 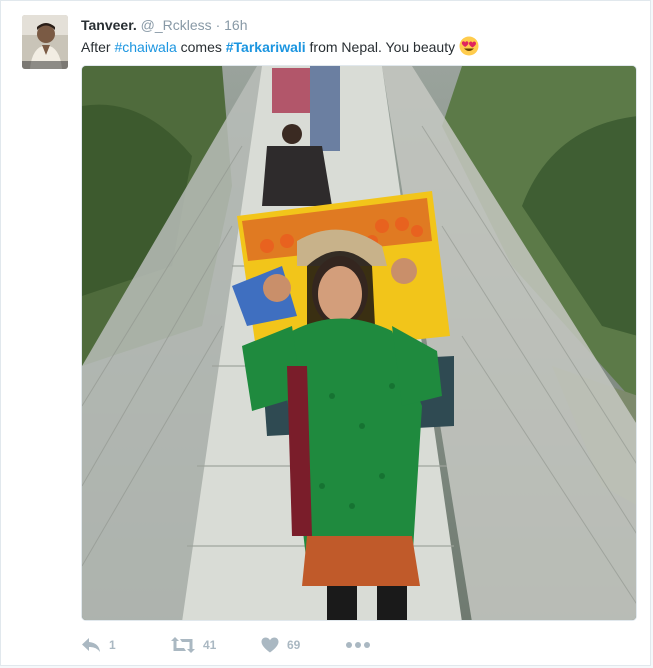 I want to click on avatar, so click(x=45, y=42).